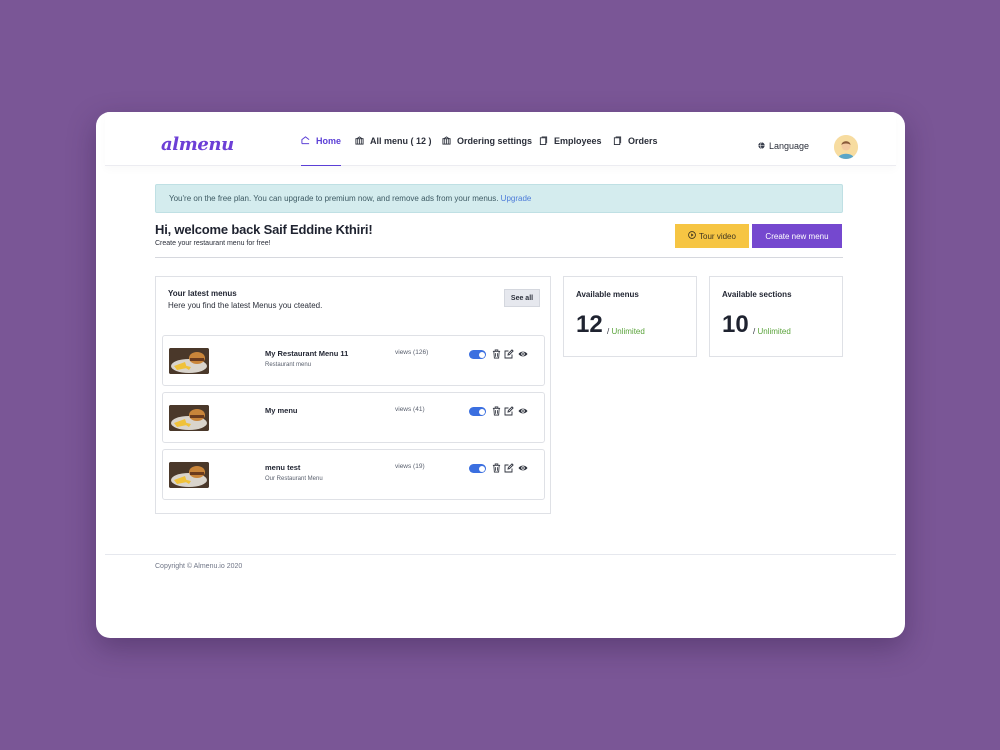 This screenshot has height=750, width=1000. I want to click on menu-views: views (41), so click(410, 409).